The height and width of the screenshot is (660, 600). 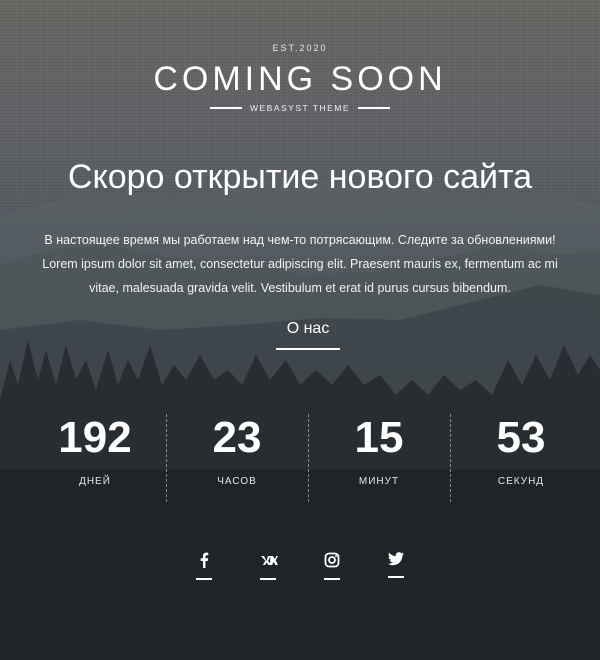 I want to click on page-headline: Скоро открытие нового сайта, so click(x=300, y=177).